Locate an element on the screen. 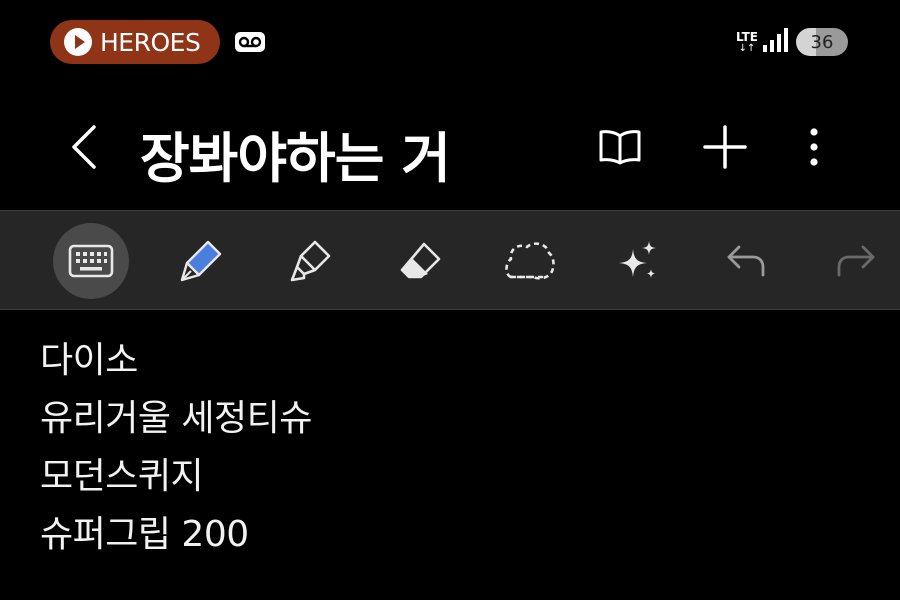  page-title: 장봐야하는 거 is located at coordinates (295, 158).